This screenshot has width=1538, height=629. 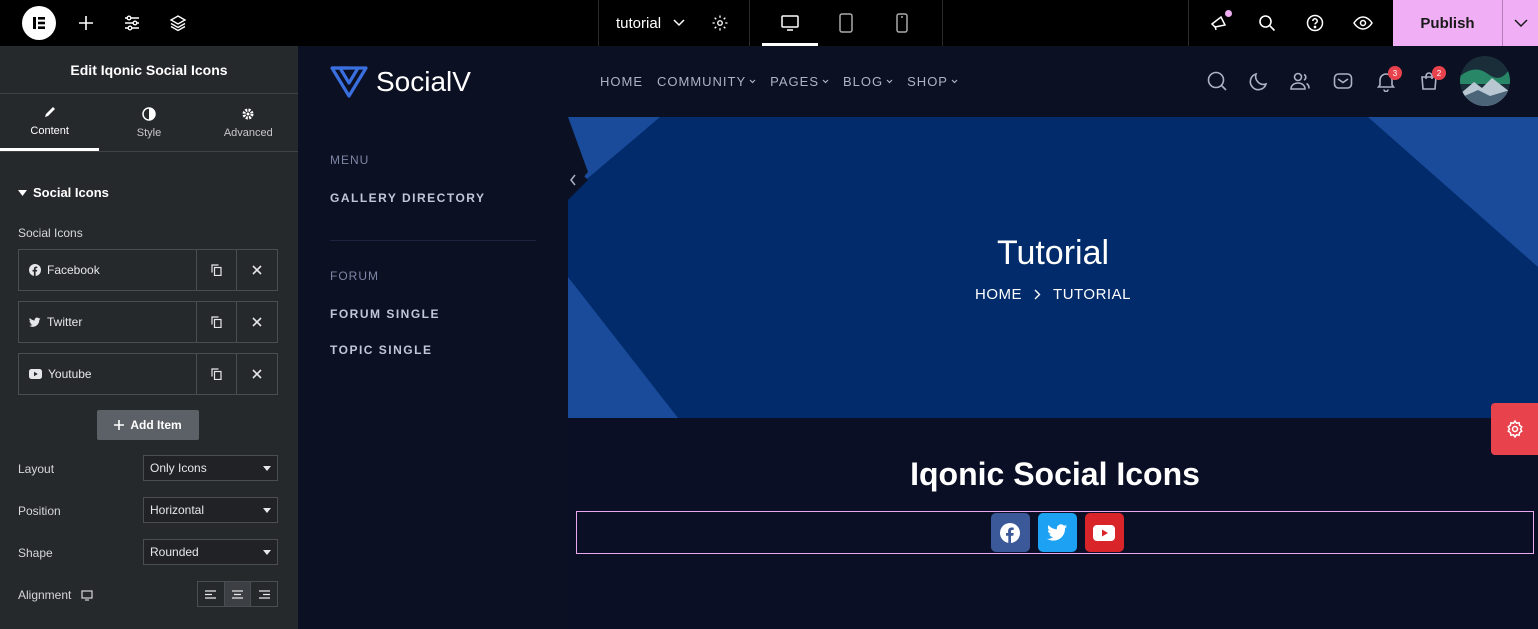 I want to click on breadcrumb-home: HOME, so click(x=998, y=294).